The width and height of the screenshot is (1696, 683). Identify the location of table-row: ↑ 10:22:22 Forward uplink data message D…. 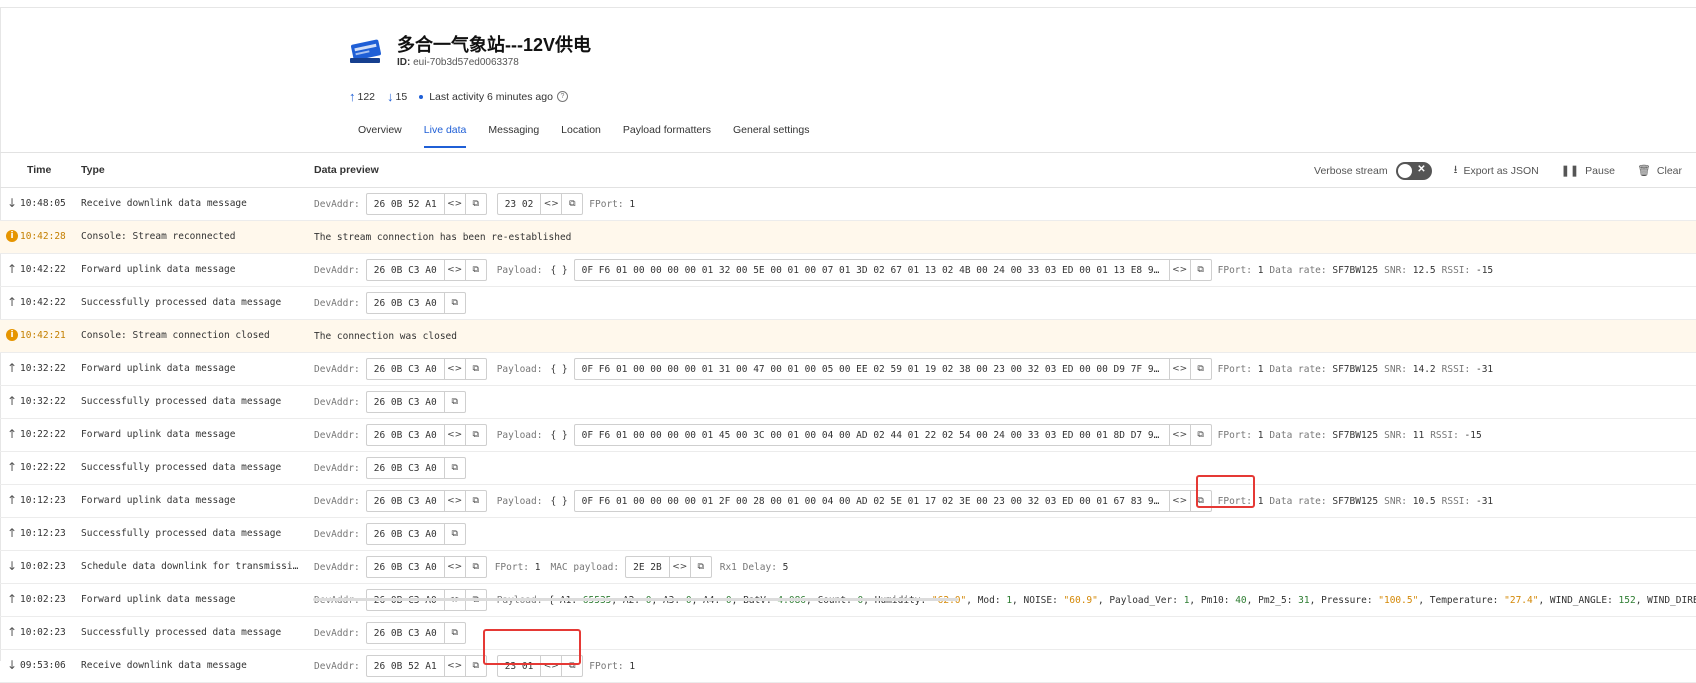
(848, 435).